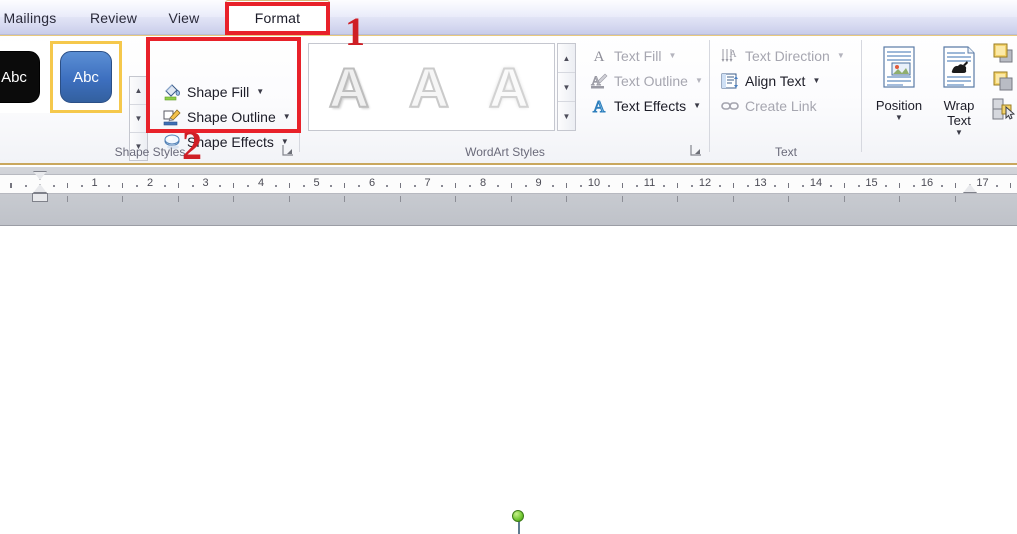  What do you see at coordinates (696, 150) in the screenshot?
I see `wordart-styles-dialog-launcher` at bounding box center [696, 150].